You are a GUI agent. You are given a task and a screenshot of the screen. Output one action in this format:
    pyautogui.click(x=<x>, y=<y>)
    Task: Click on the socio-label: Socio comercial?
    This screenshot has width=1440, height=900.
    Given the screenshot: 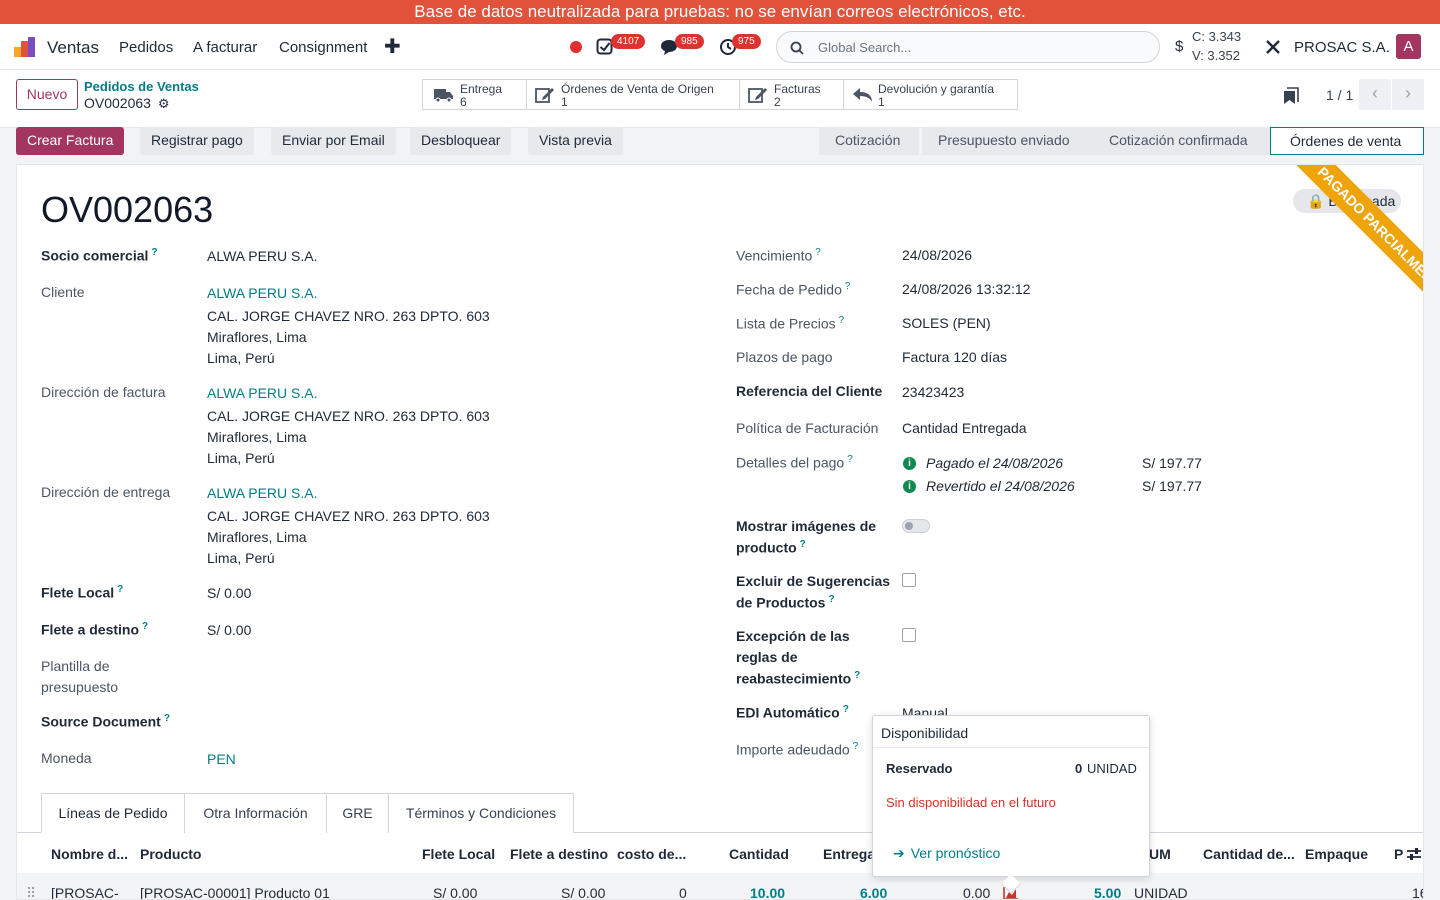 What is the action you would take?
    pyautogui.click(x=99, y=255)
    